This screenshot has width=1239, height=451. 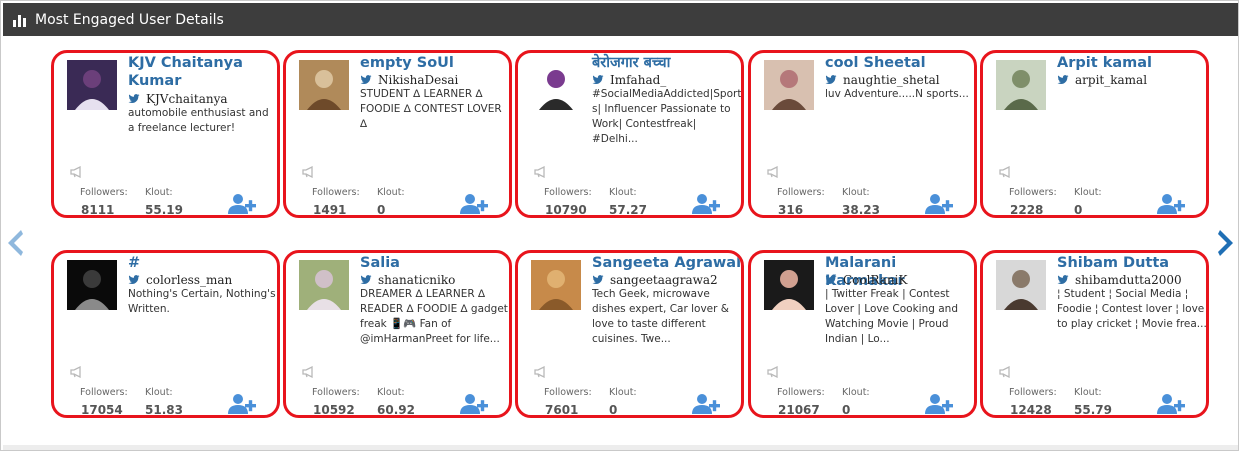 I want to click on carousel-next-button, so click(x=1226, y=243).